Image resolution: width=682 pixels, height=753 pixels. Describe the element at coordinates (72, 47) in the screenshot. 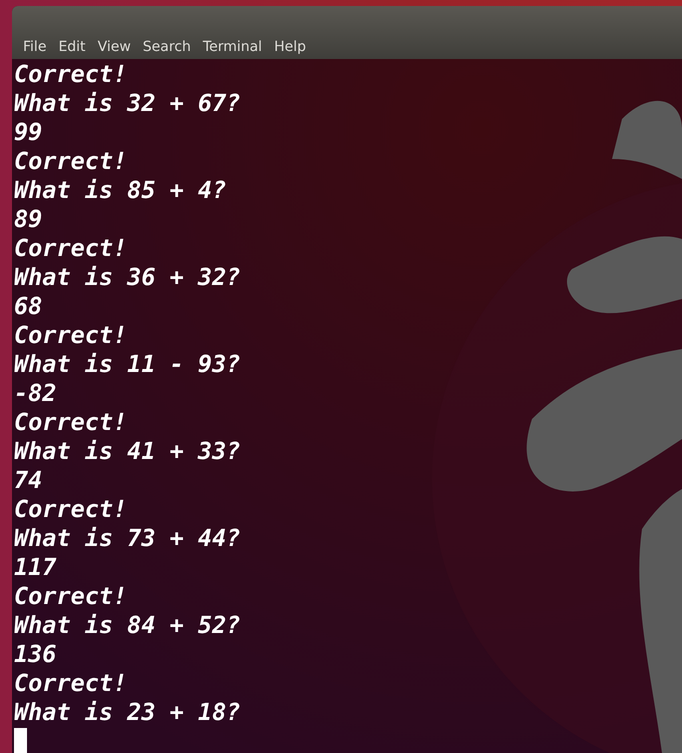

I see `menu-item: Edit` at that location.